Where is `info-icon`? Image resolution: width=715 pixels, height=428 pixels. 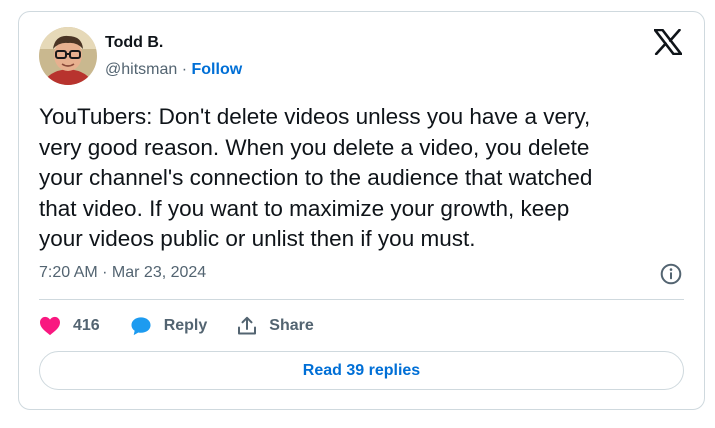 info-icon is located at coordinates (671, 274).